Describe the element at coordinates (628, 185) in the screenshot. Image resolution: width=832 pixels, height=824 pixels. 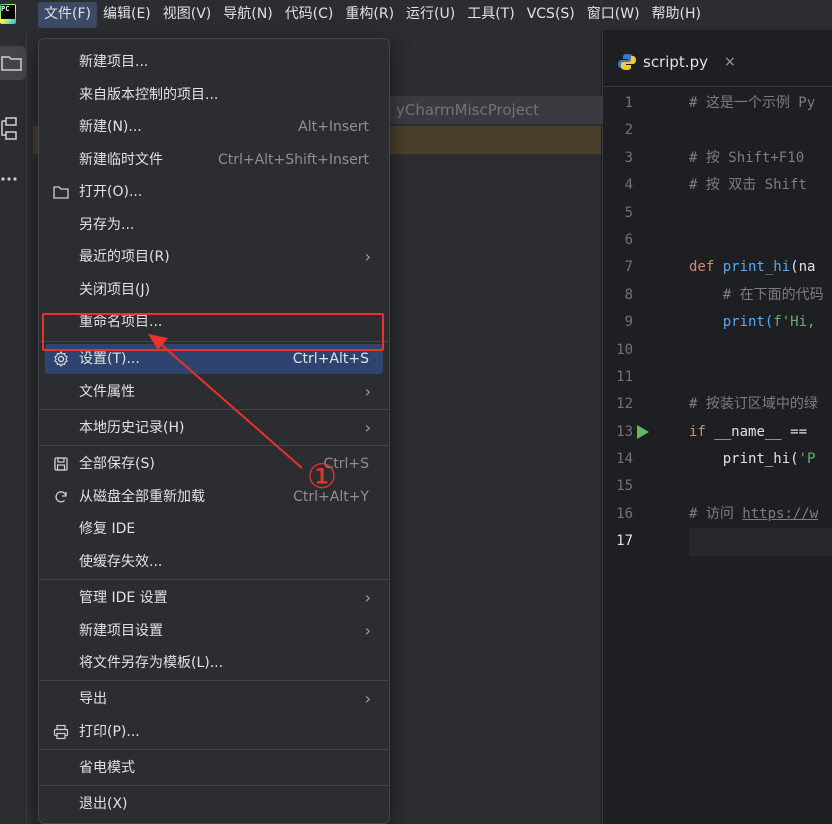
I see `line-number: 4` at that location.